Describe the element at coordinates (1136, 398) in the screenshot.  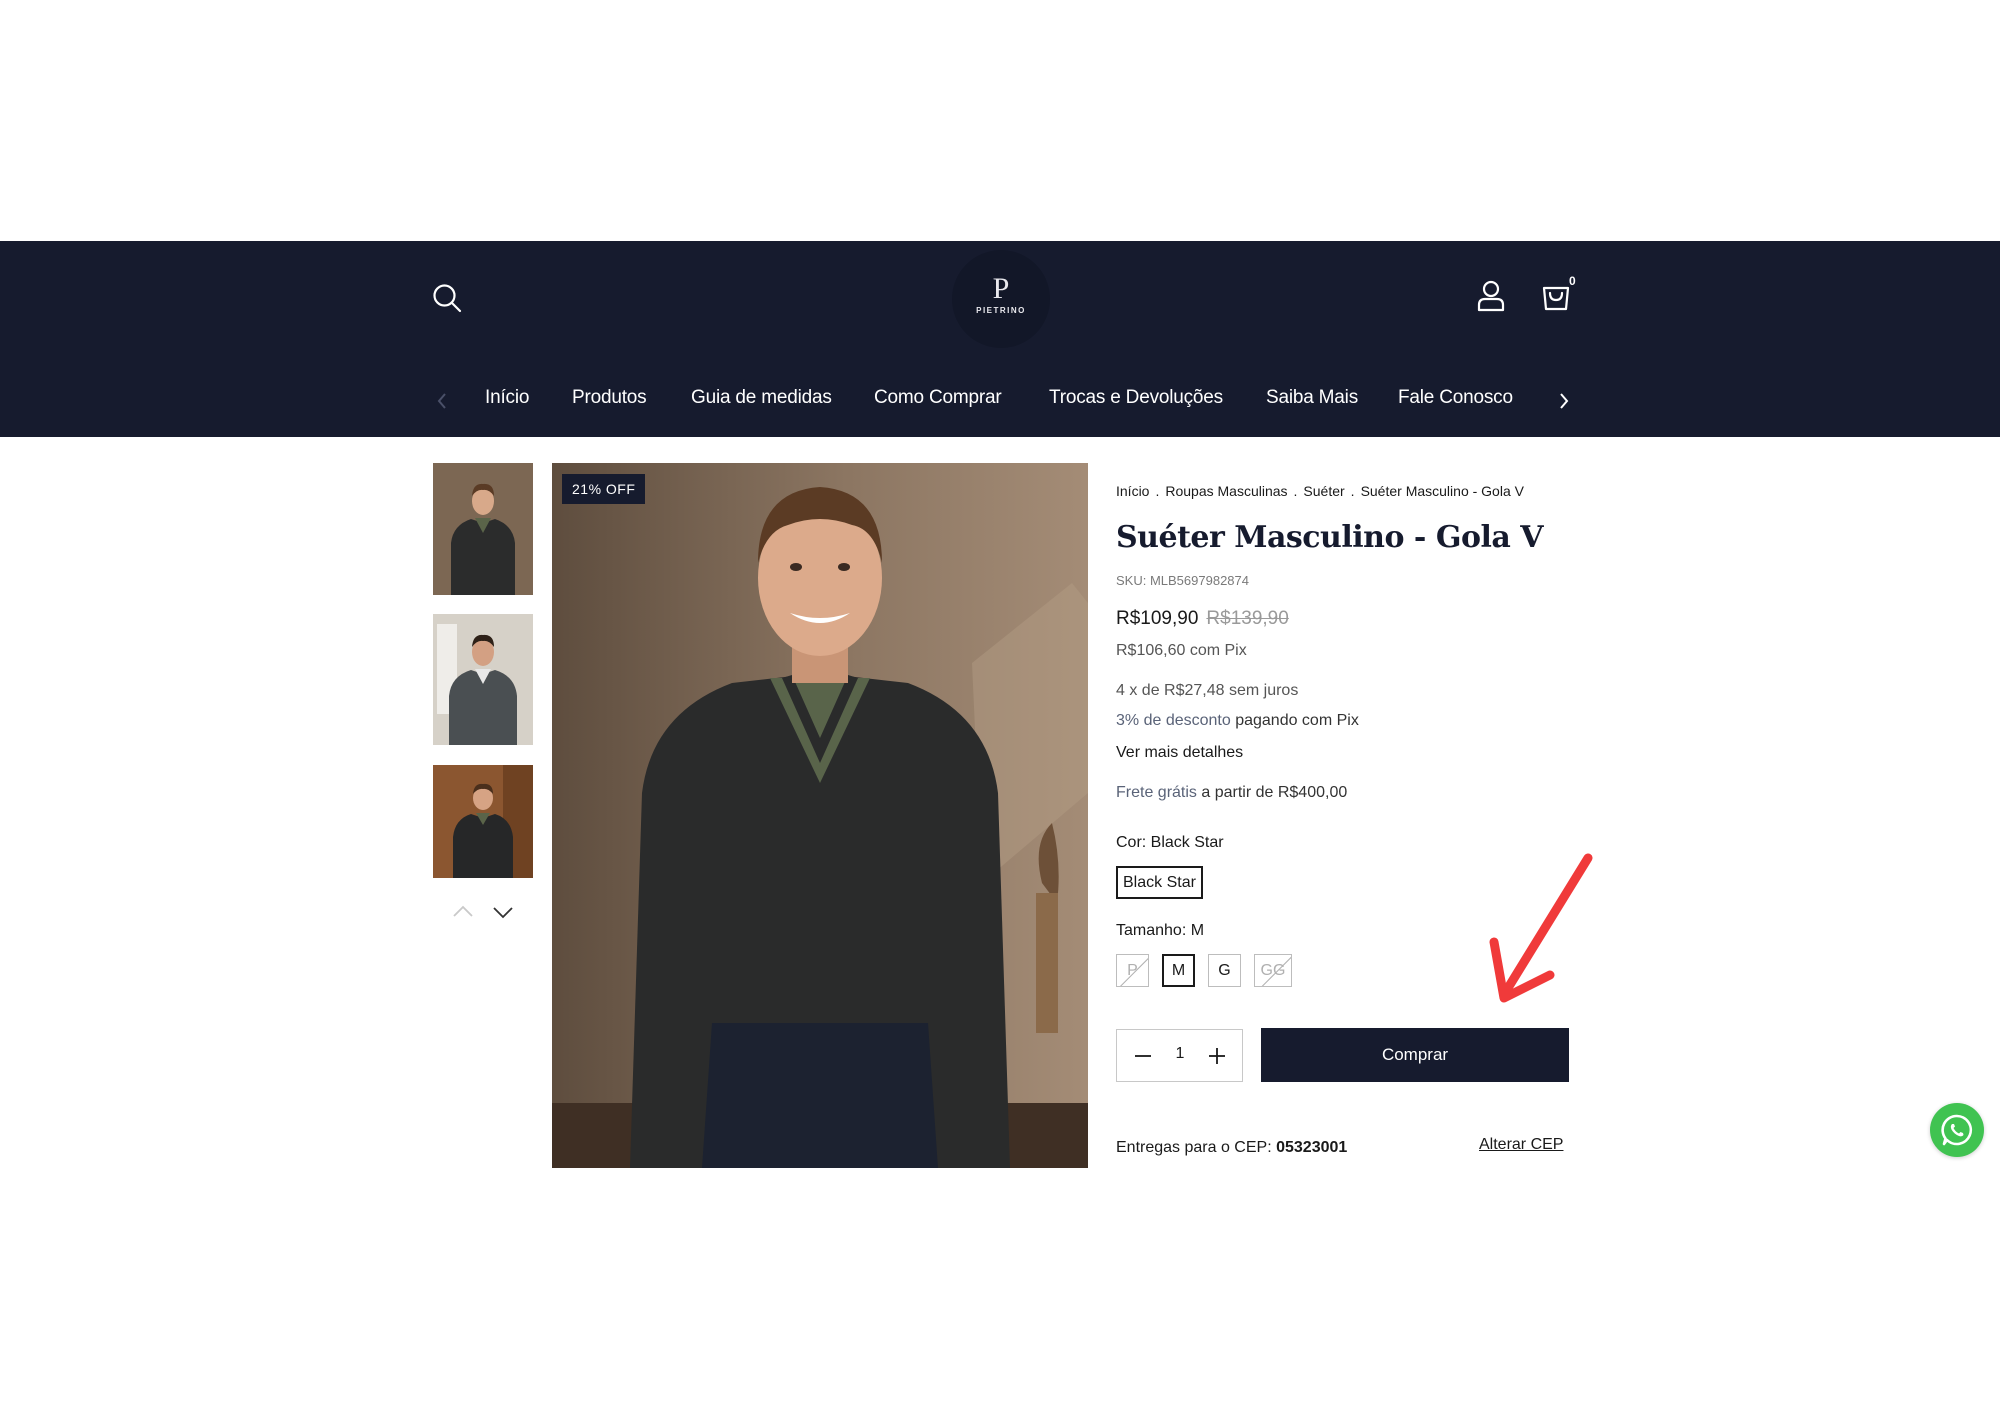
I see `nav-item-trocas-e-devolucoes: Trocas e Devoluções` at that location.